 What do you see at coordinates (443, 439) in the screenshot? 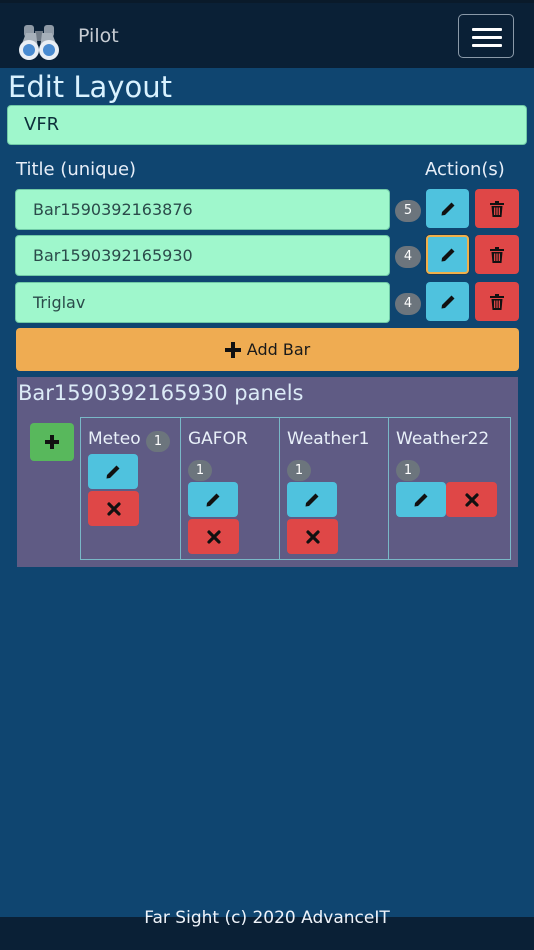
I see `panel-name: Weather22` at bounding box center [443, 439].